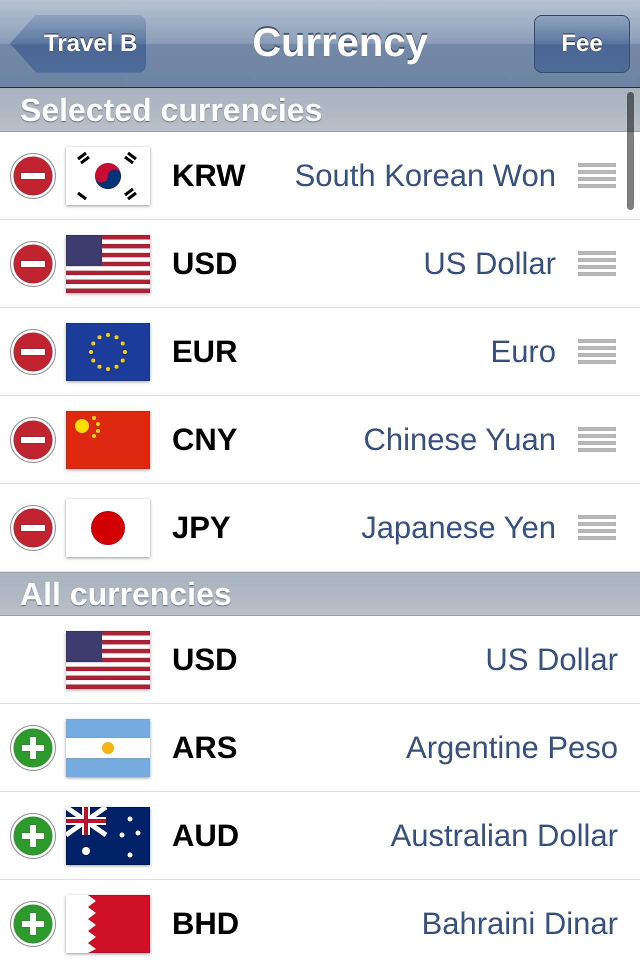  What do you see at coordinates (206, 836) in the screenshot?
I see `currency-code: AUD` at bounding box center [206, 836].